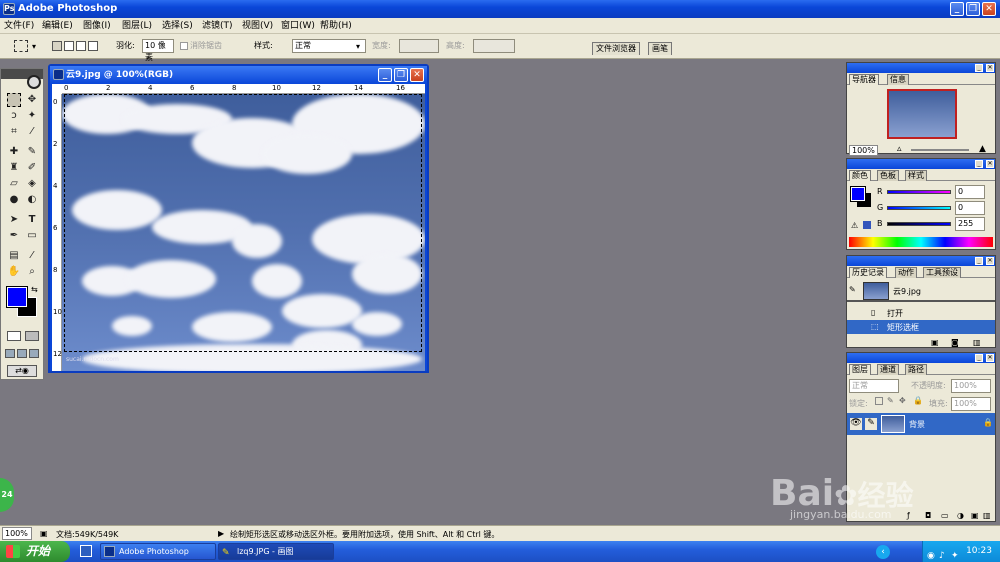 This screenshot has width=1000, height=562. Describe the element at coordinates (863, 150) in the screenshot. I see `navigator-zoom: 100%` at that location.